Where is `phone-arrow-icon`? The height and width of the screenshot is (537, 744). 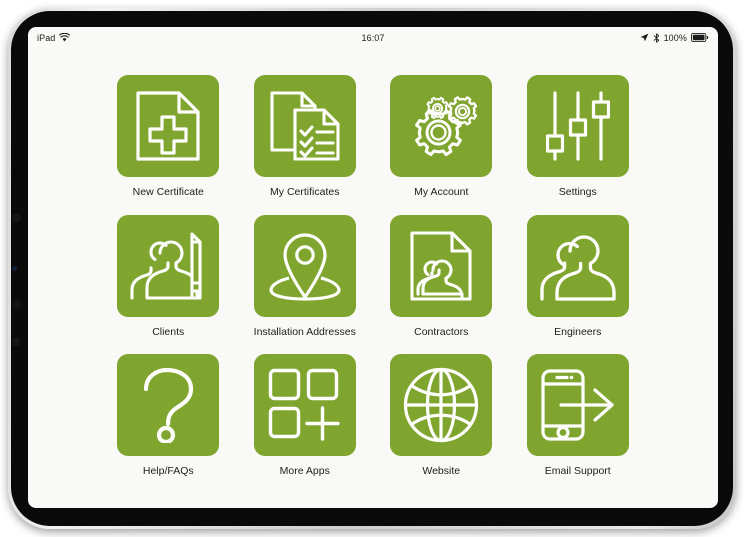 phone-arrow-icon is located at coordinates (577, 405).